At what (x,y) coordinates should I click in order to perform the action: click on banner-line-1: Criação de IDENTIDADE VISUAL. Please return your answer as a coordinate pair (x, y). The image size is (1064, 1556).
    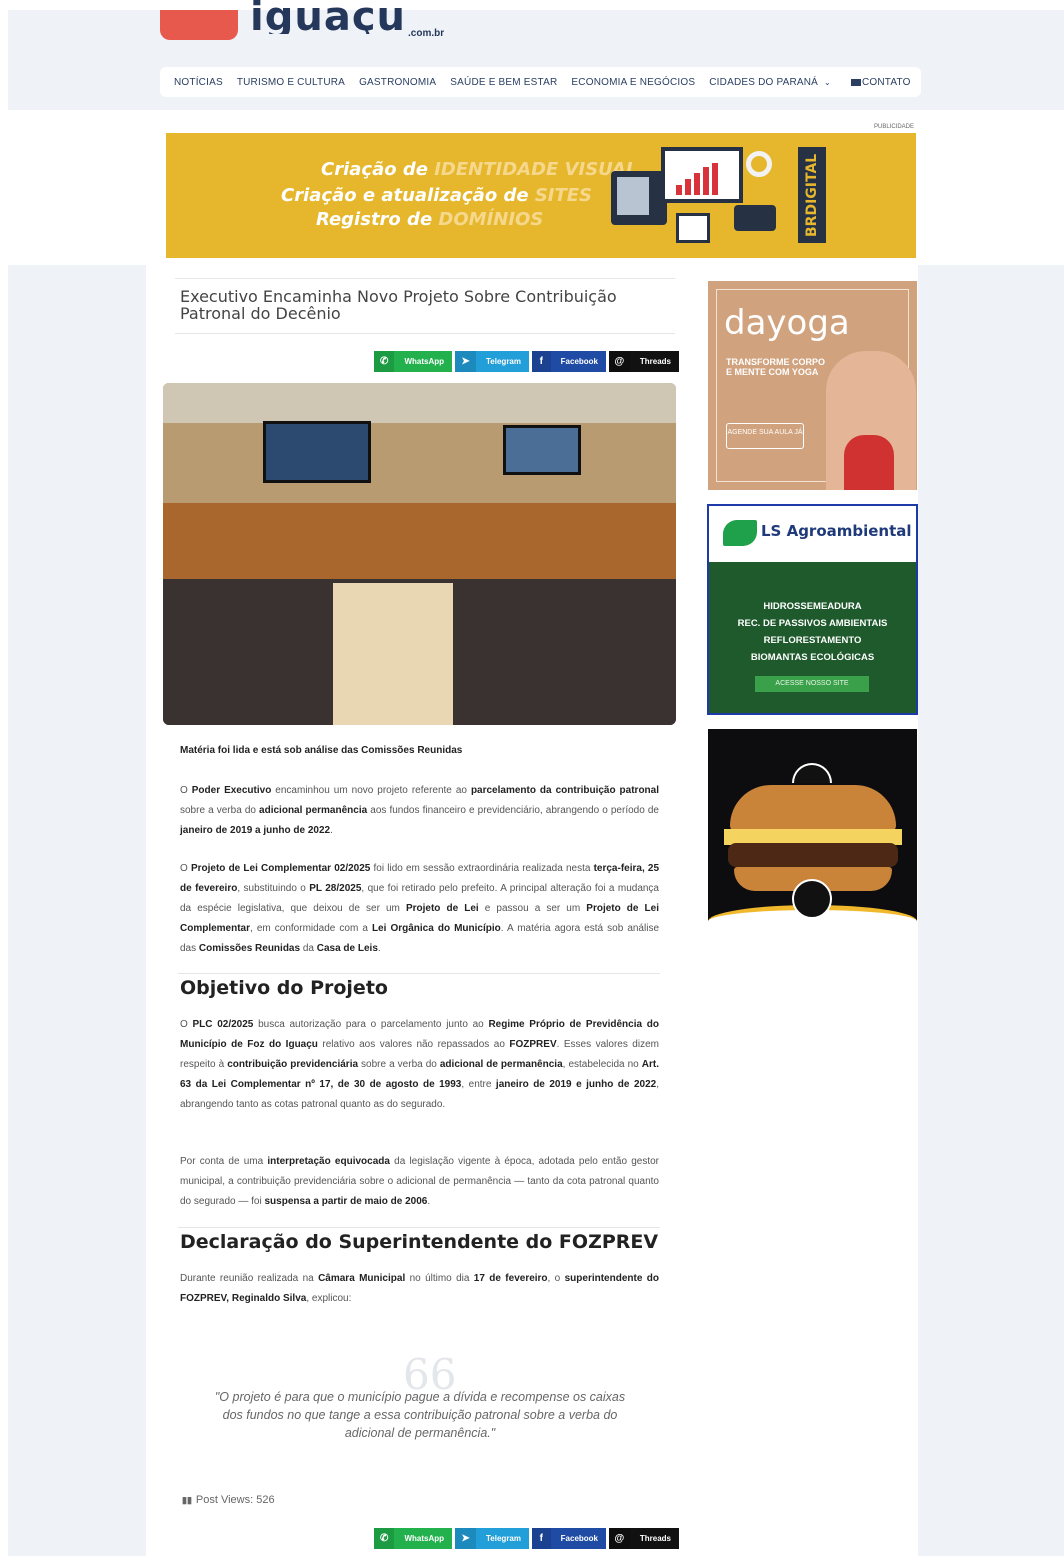
    Looking at the image, I should click on (479, 169).